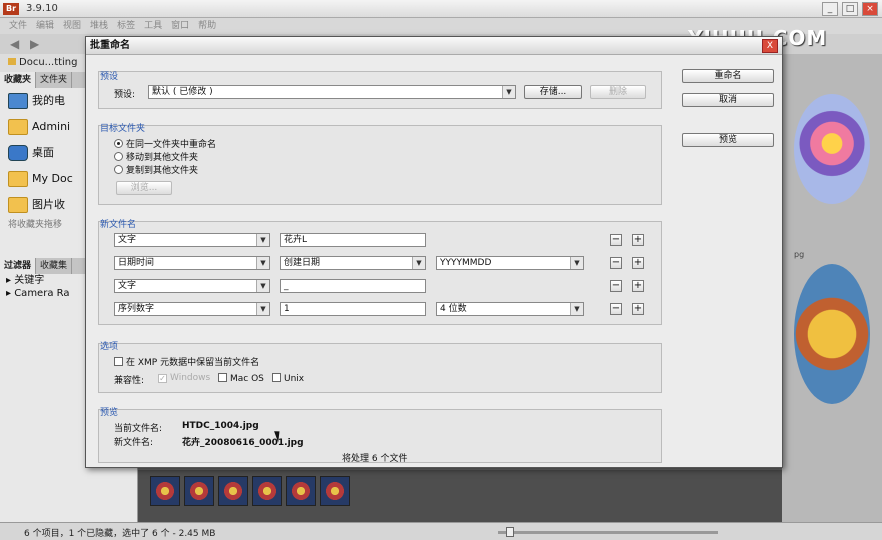 The height and width of the screenshot is (540, 882). I want to click on unix-checkbox: Unix, so click(288, 378).